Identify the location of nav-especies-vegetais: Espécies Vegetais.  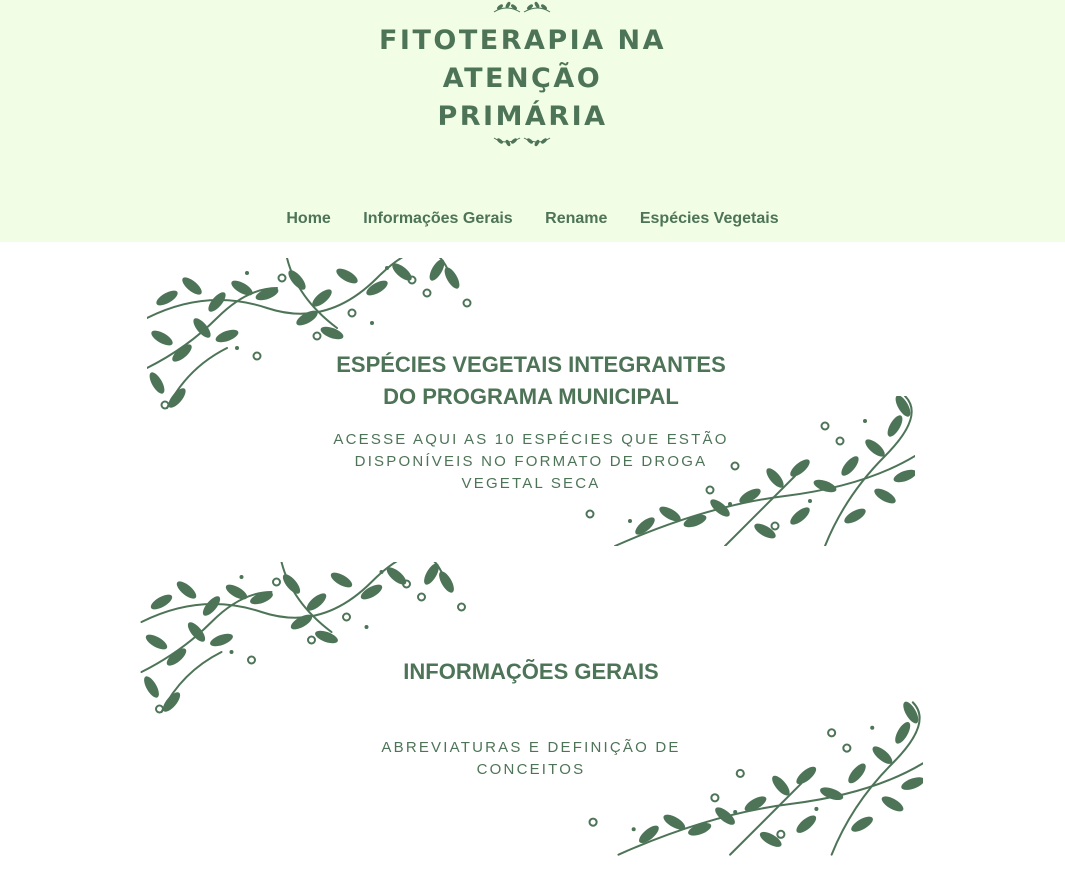
(709, 218).